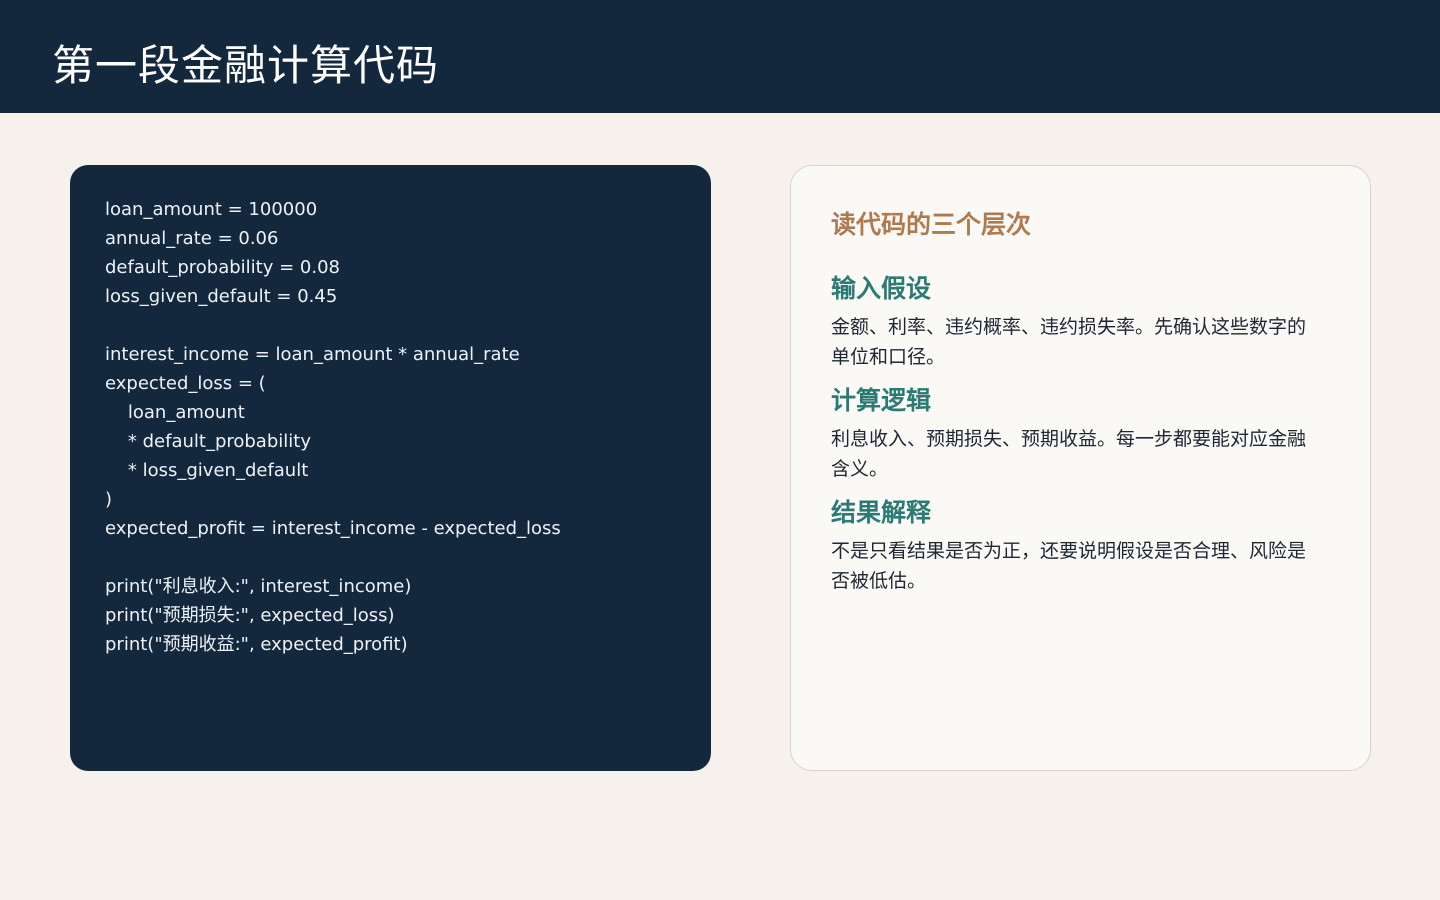 The image size is (1440, 900). I want to click on section-heading: 输入假设, so click(881, 288).